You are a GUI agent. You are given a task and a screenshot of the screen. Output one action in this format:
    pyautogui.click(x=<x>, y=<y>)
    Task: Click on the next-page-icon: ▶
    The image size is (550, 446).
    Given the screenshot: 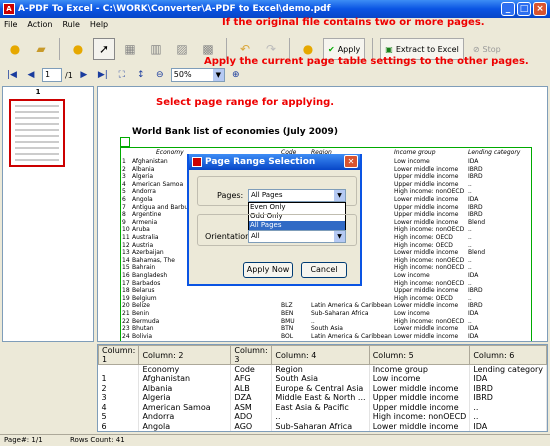 What is the action you would take?
    pyautogui.click(x=84, y=75)
    